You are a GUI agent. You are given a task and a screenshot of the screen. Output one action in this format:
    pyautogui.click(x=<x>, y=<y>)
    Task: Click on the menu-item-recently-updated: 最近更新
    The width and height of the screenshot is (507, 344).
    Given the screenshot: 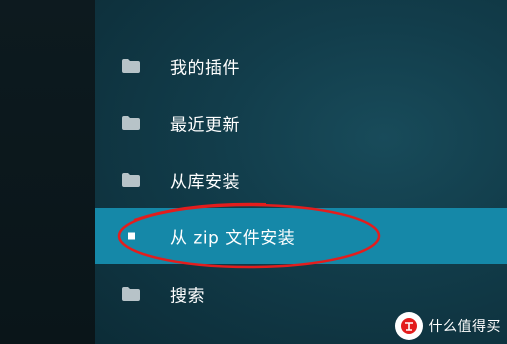 What is the action you would take?
    pyautogui.click(x=301, y=123)
    